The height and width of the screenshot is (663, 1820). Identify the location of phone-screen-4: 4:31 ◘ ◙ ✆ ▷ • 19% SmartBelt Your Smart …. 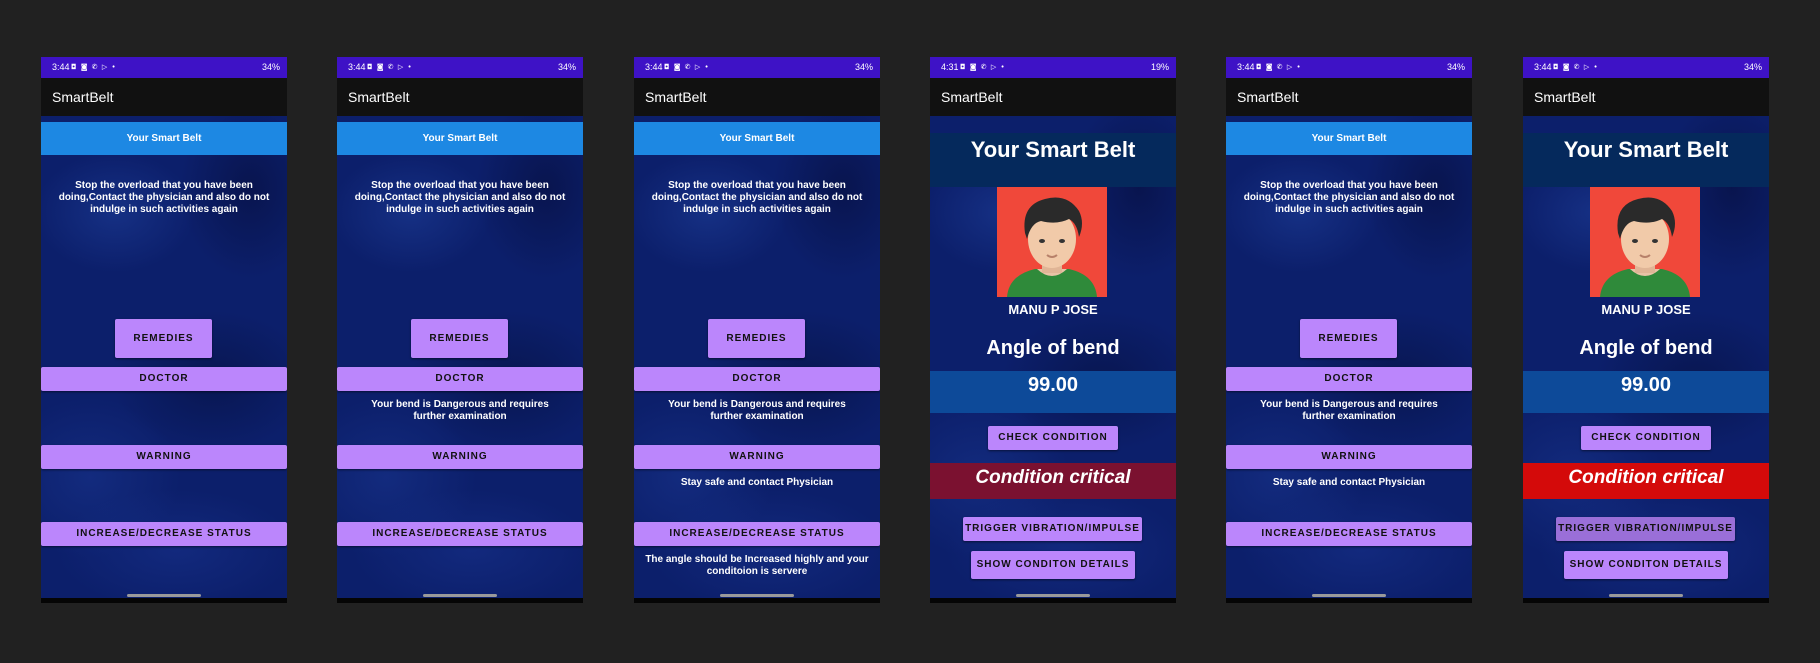
(1053, 330).